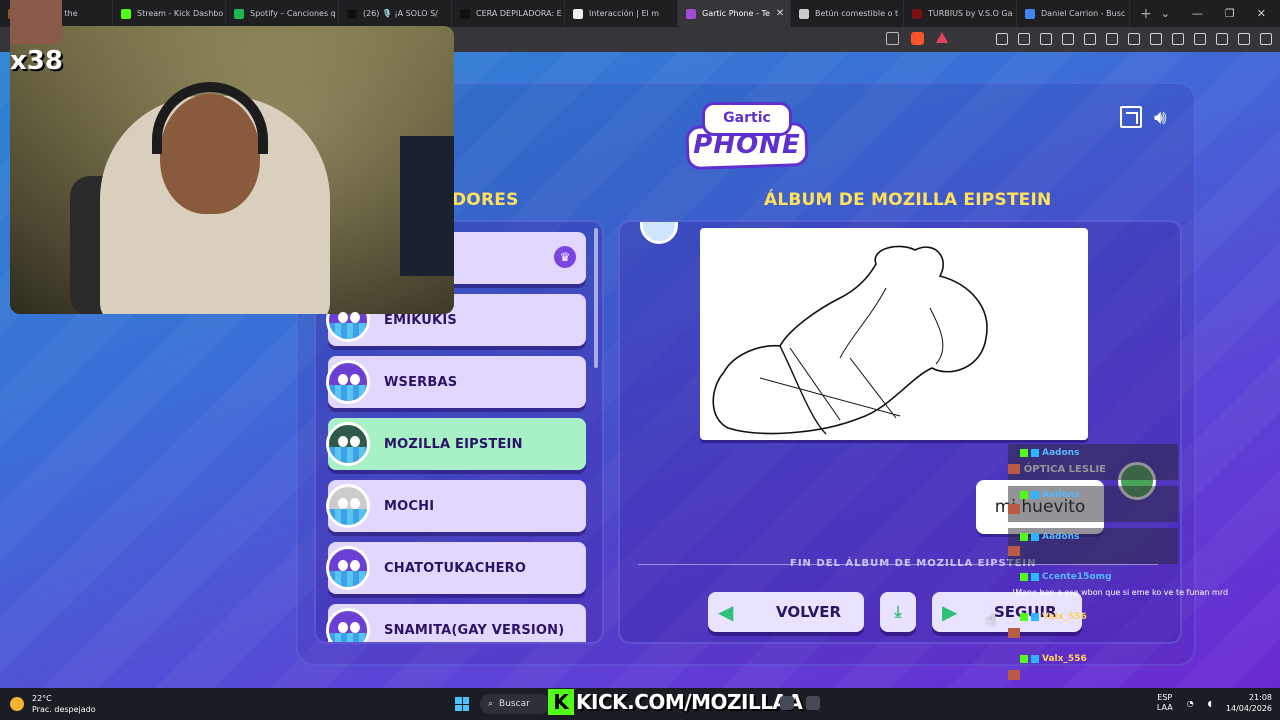 Image resolution: width=1280 pixels, height=720 pixels. What do you see at coordinates (1073, 13) in the screenshot?
I see `browser-tab: Daniel Carrion - Busc` at bounding box center [1073, 13].